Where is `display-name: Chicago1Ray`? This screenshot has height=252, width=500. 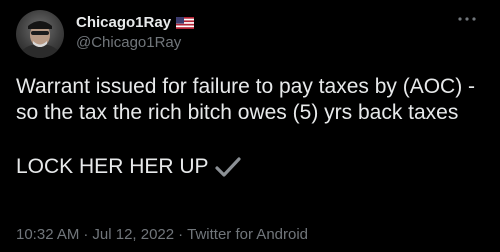
display-name: Chicago1Ray is located at coordinates (123, 22).